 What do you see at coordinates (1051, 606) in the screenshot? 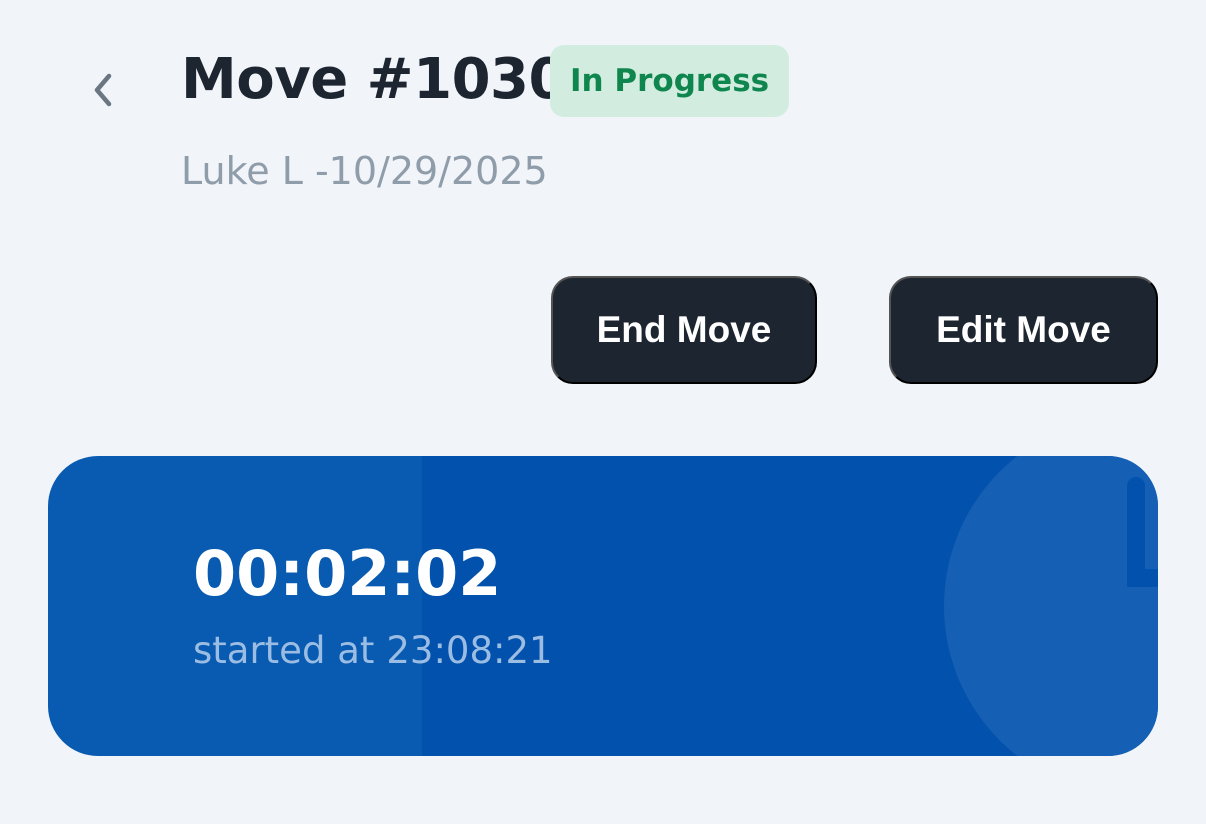
I see `clock-icon` at bounding box center [1051, 606].